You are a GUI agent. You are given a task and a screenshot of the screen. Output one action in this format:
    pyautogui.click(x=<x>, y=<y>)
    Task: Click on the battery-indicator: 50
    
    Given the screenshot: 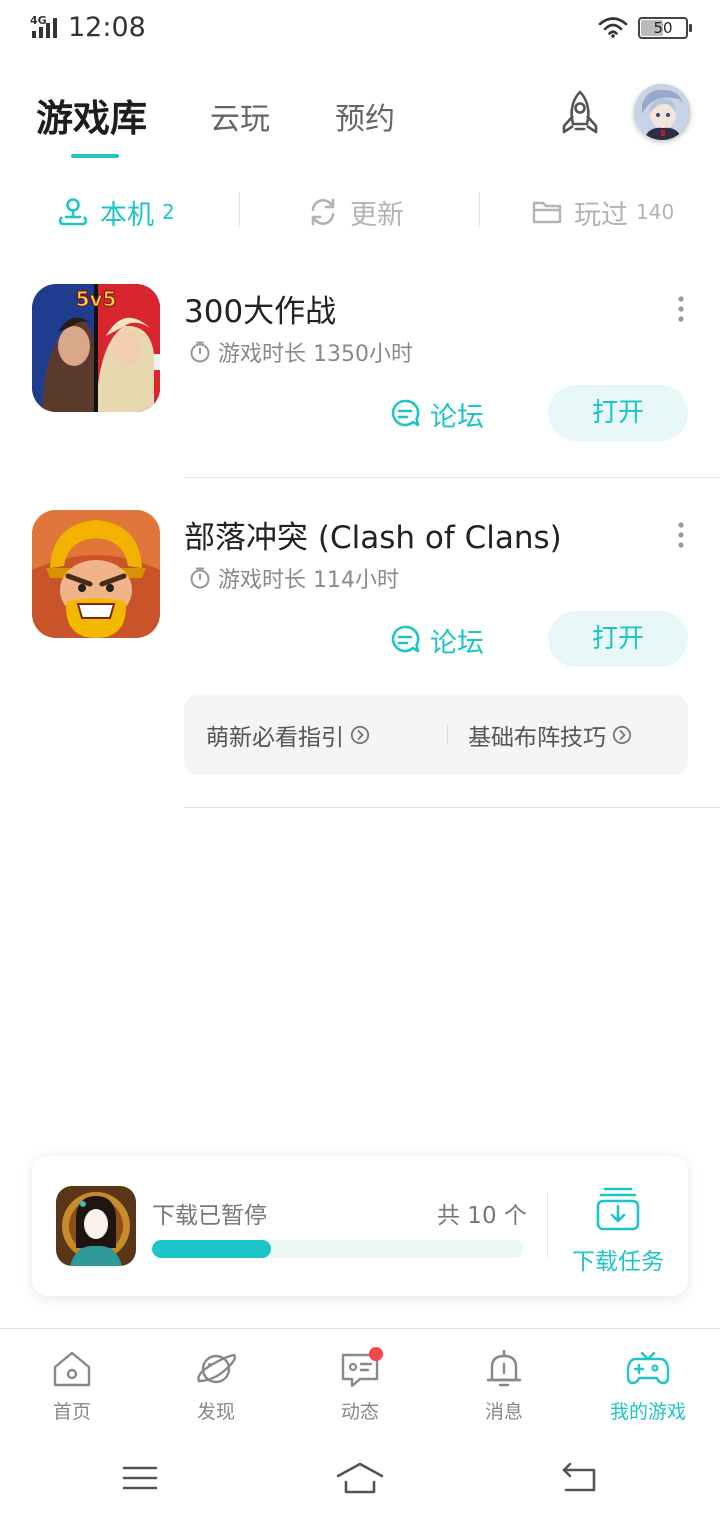 What is the action you would take?
    pyautogui.click(x=665, y=28)
    